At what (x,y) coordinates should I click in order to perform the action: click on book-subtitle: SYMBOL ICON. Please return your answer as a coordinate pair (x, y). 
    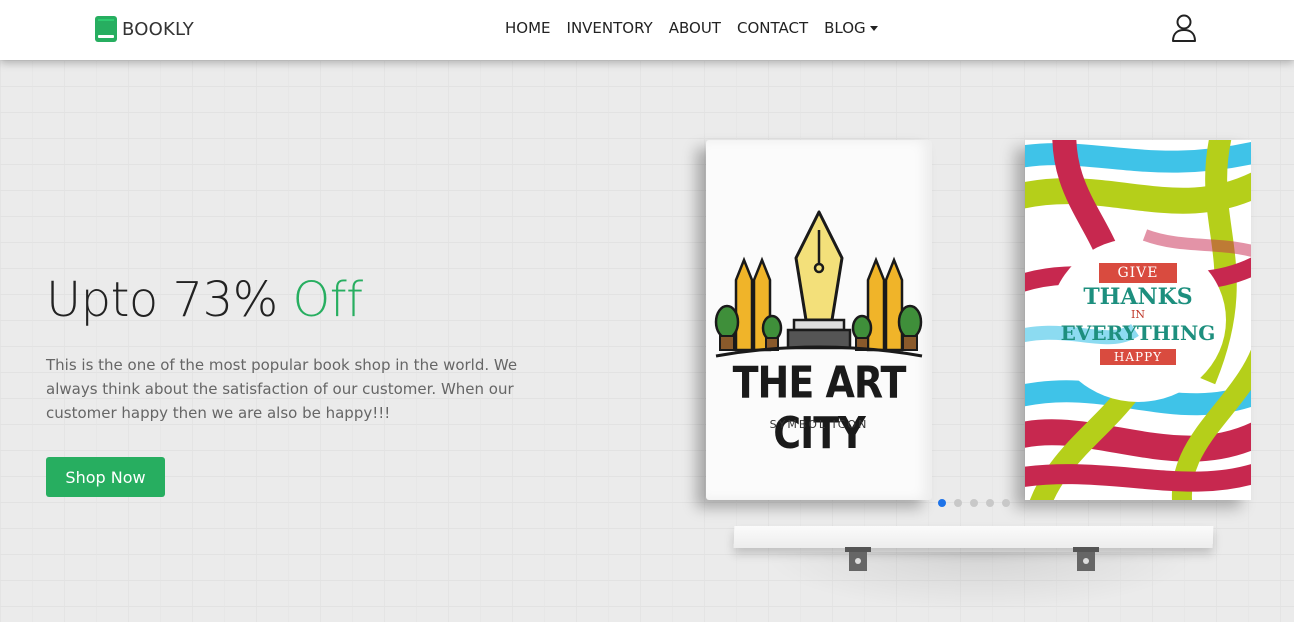
    Looking at the image, I should click on (819, 424).